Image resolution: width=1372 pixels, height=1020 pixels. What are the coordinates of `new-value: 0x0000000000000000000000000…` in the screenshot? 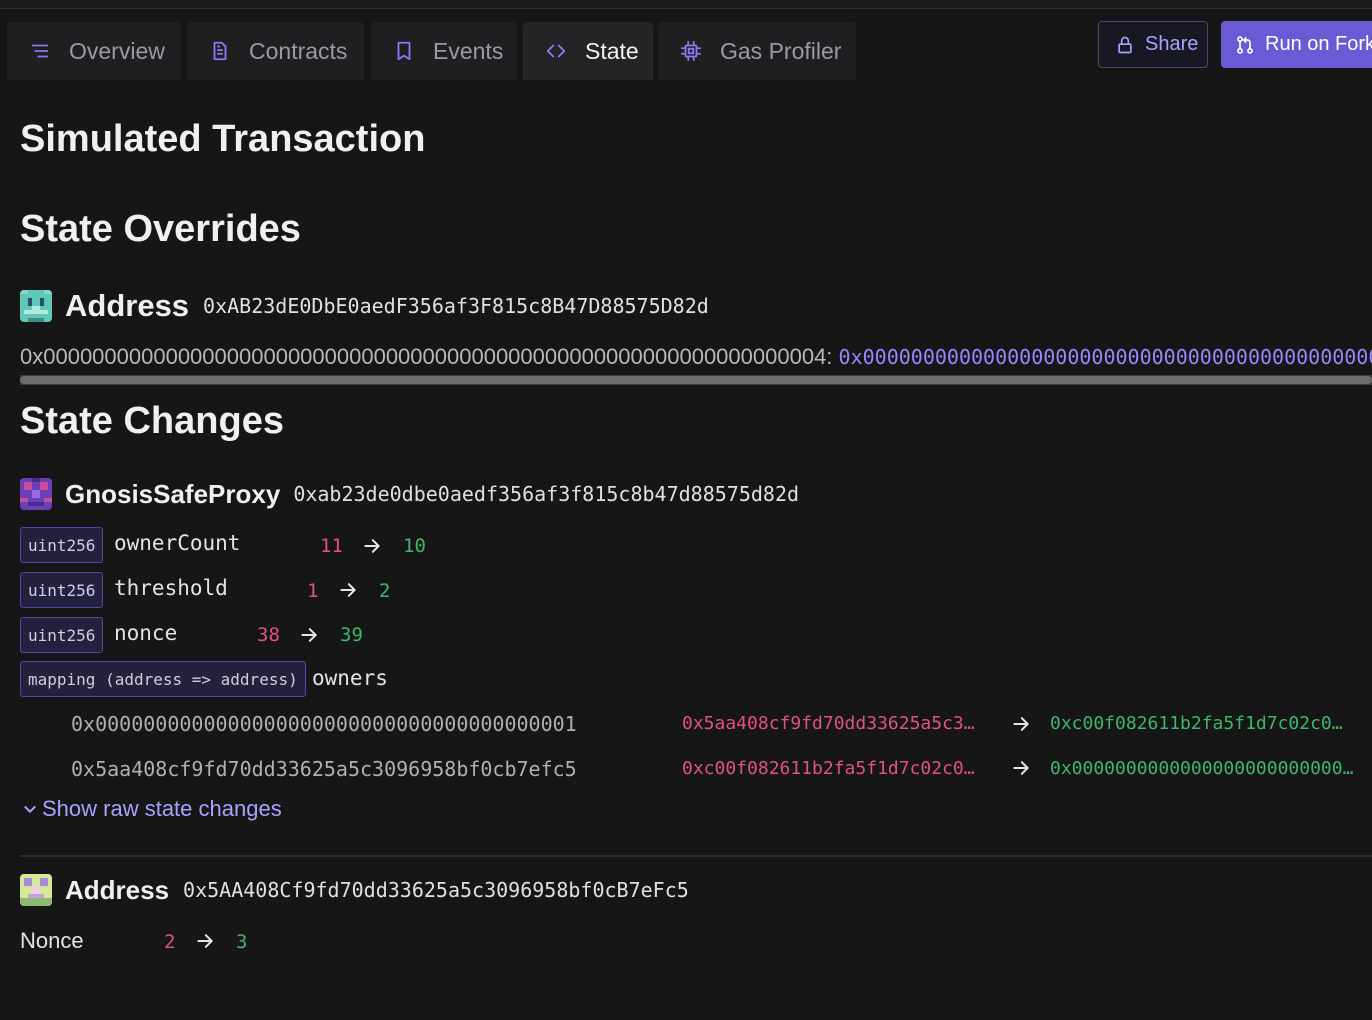 It's located at (1202, 768).